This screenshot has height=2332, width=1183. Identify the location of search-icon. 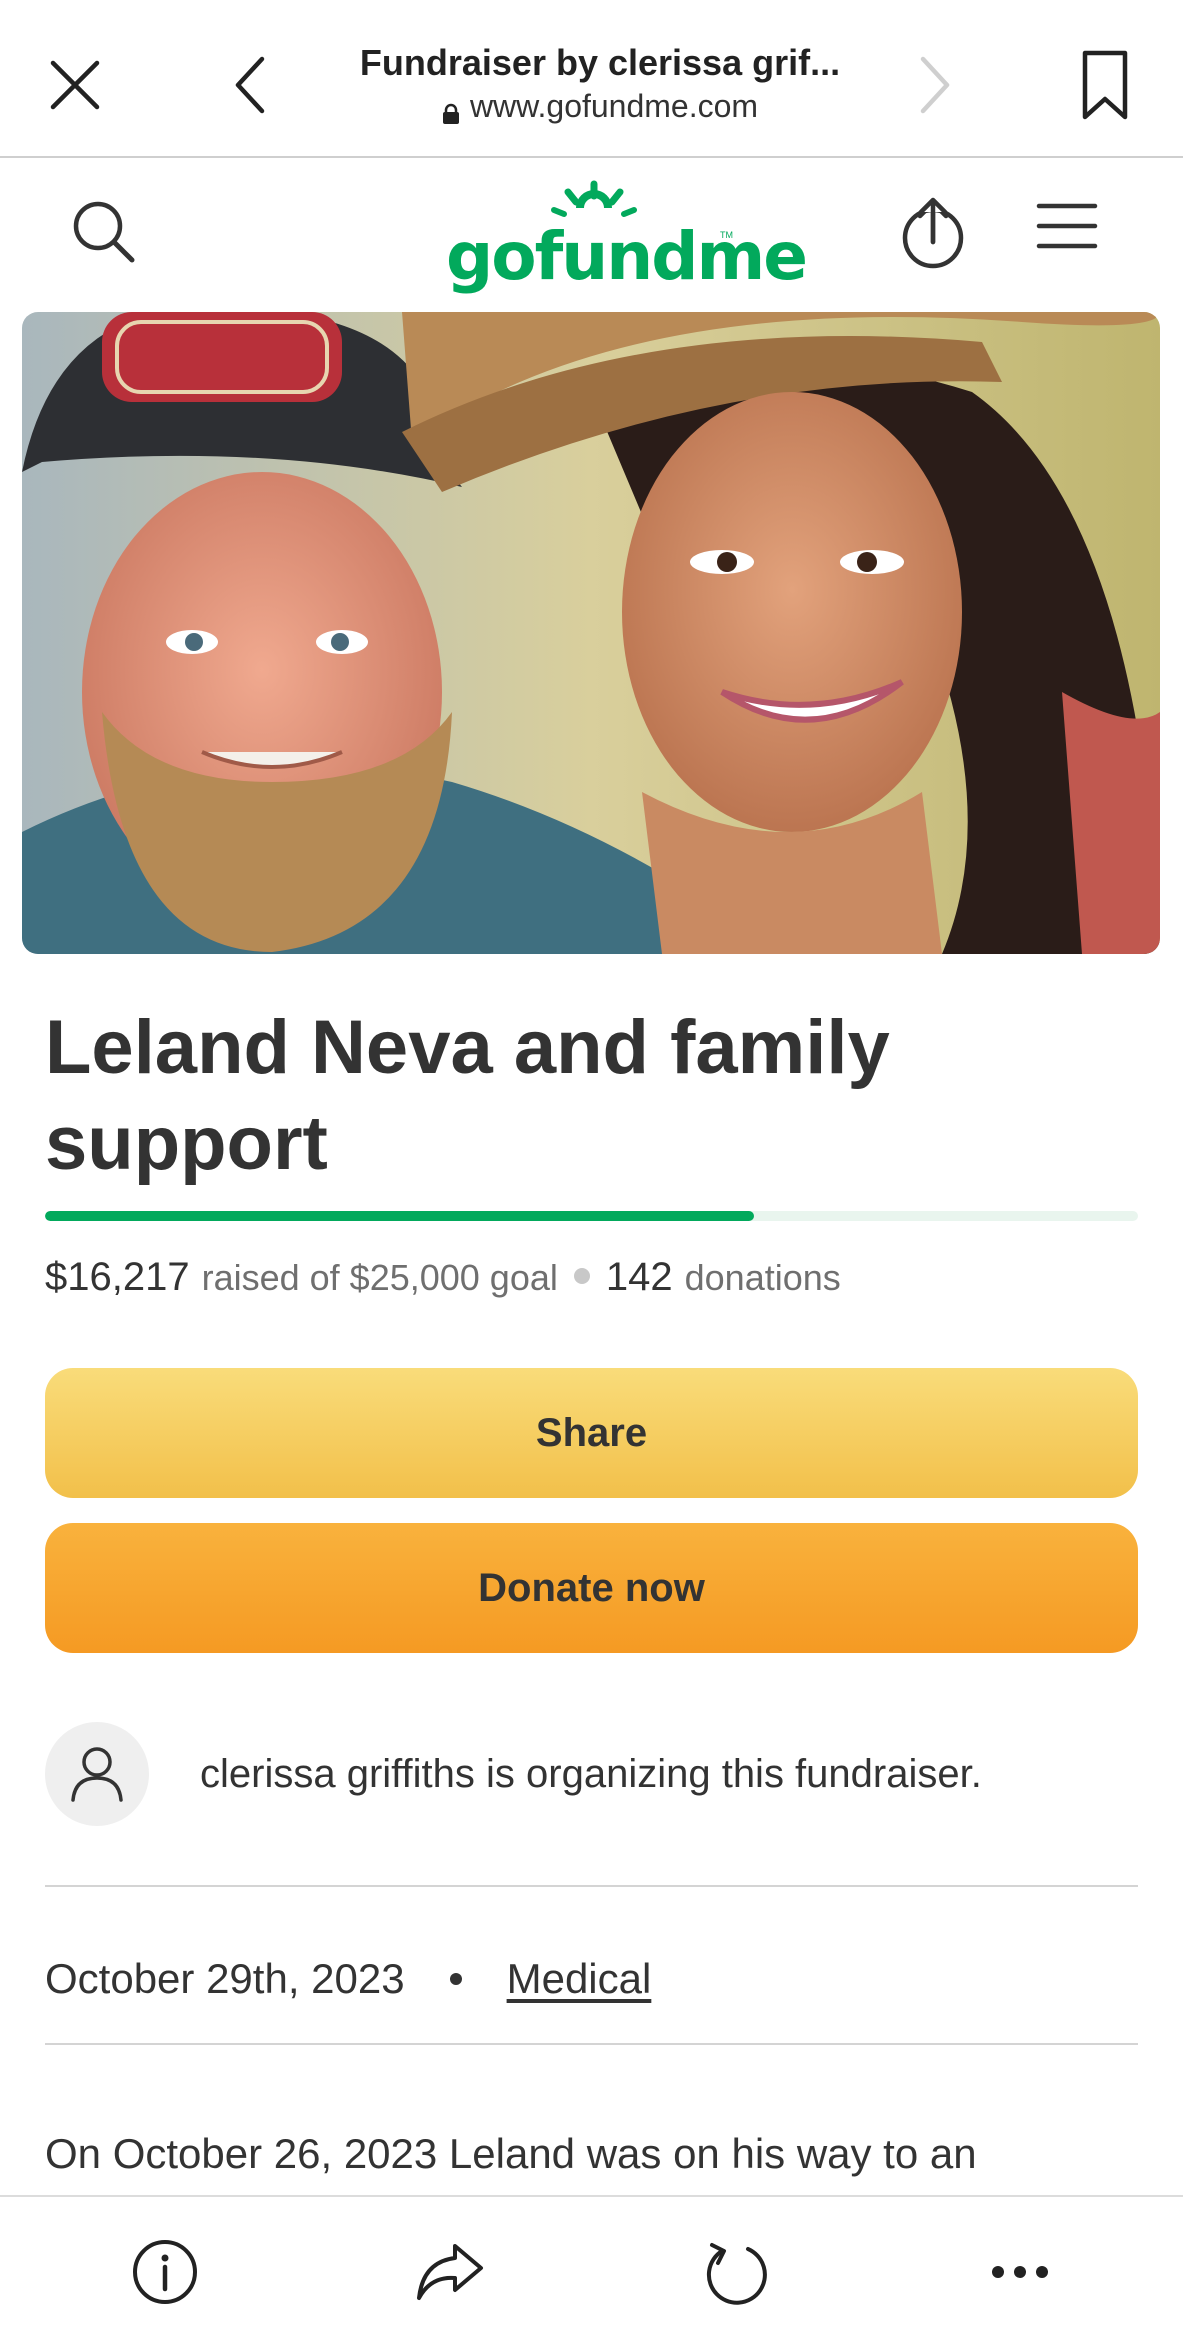
(110, 238).